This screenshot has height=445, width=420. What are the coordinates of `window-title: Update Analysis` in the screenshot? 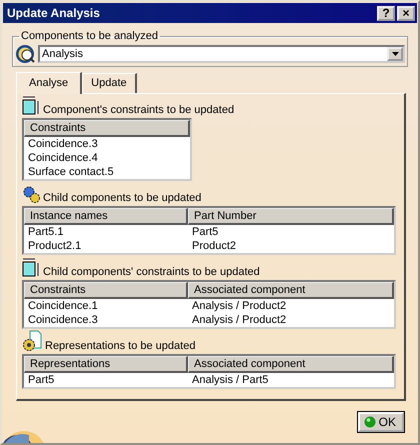 It's located at (53, 13).